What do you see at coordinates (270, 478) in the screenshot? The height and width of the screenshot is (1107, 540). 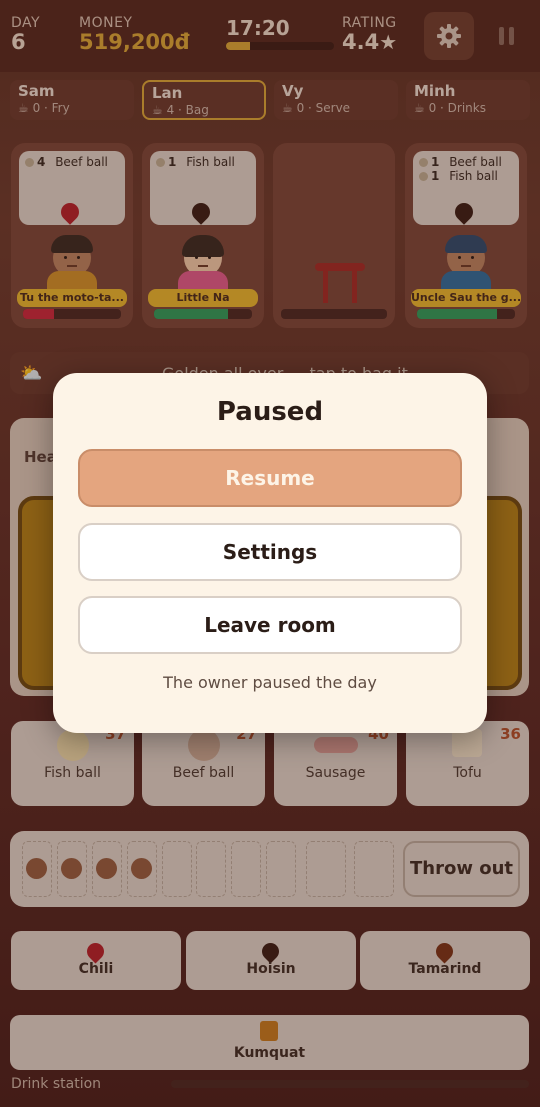 I see `resume-button: Resume` at bounding box center [270, 478].